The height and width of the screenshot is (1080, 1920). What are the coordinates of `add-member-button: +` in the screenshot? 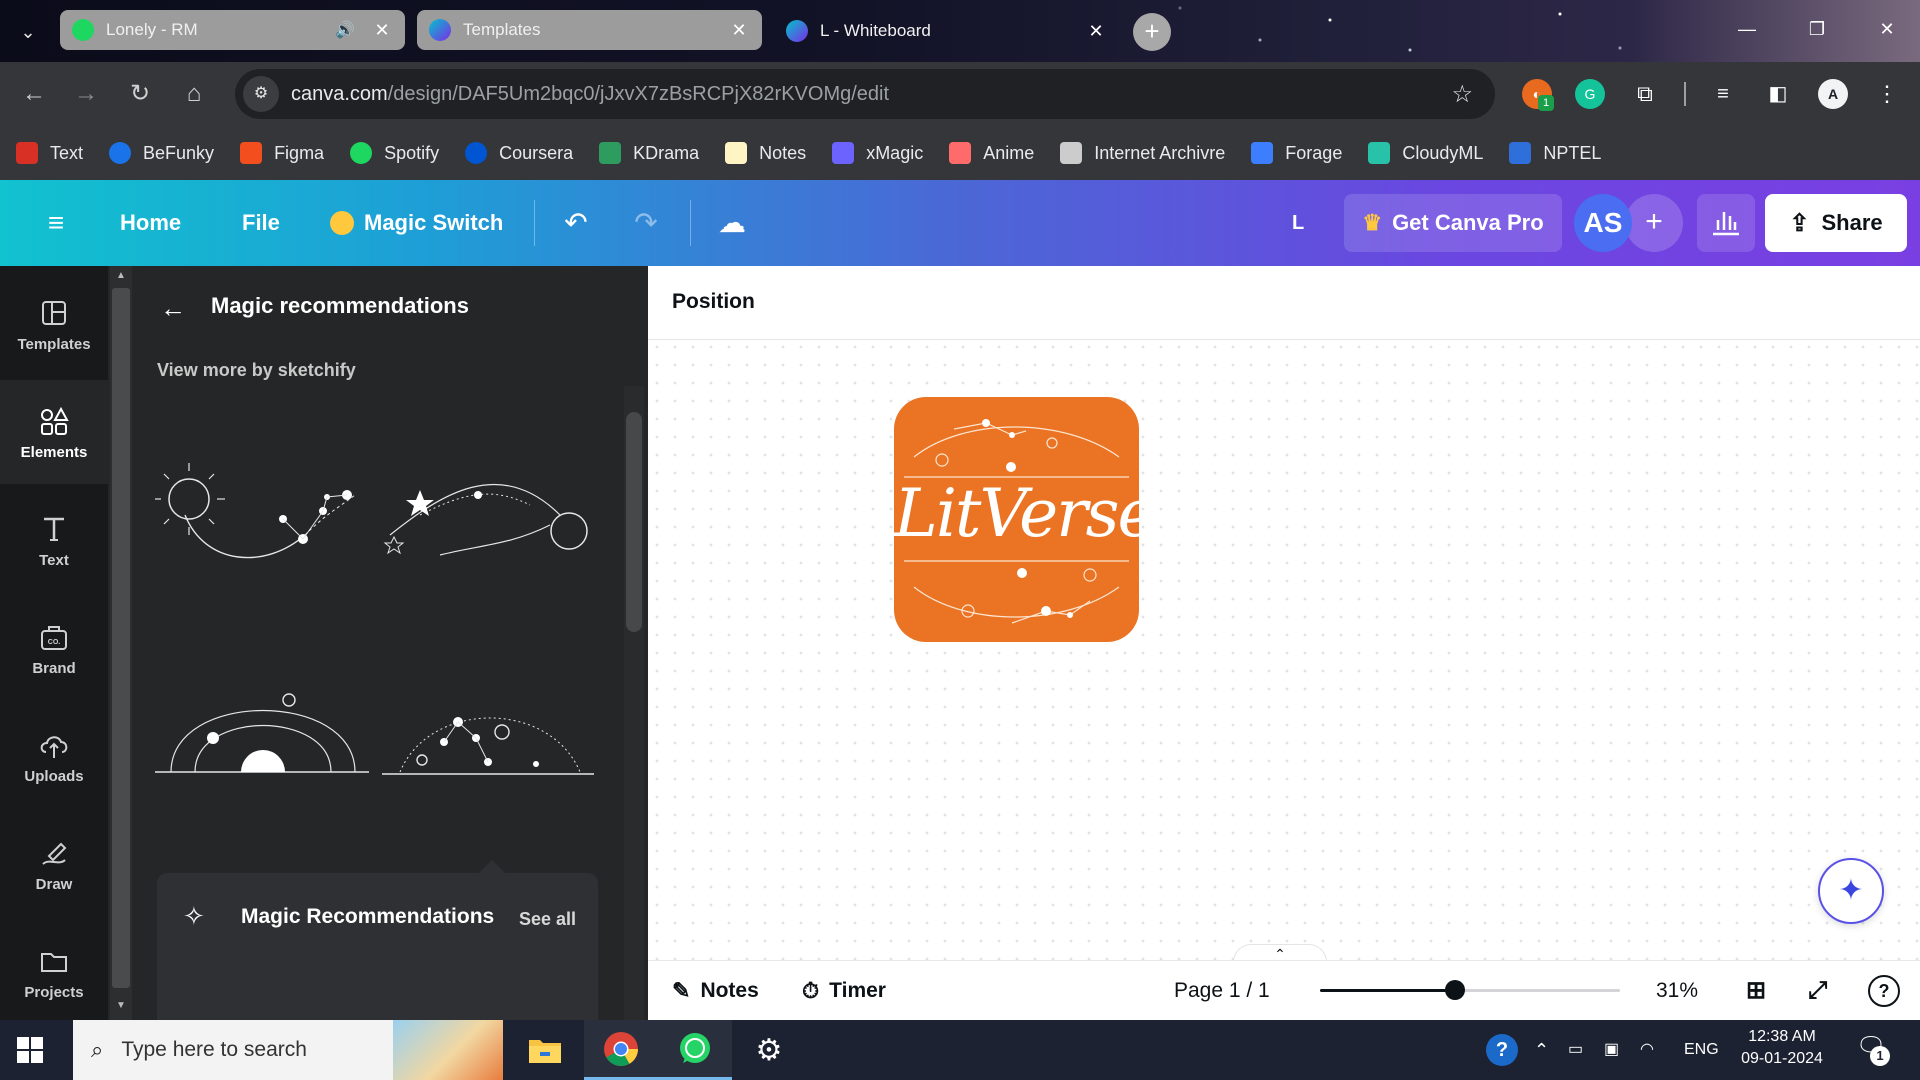 It's located at (1654, 223).